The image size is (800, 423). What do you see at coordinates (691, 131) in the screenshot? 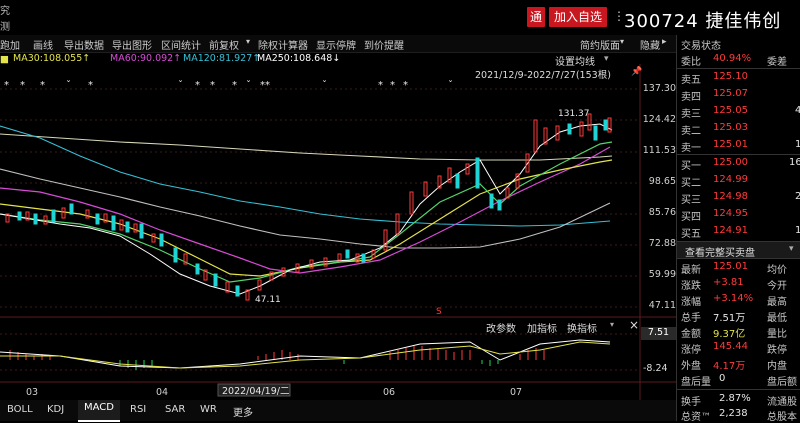
I see `sell2-label: 卖二` at bounding box center [691, 131].